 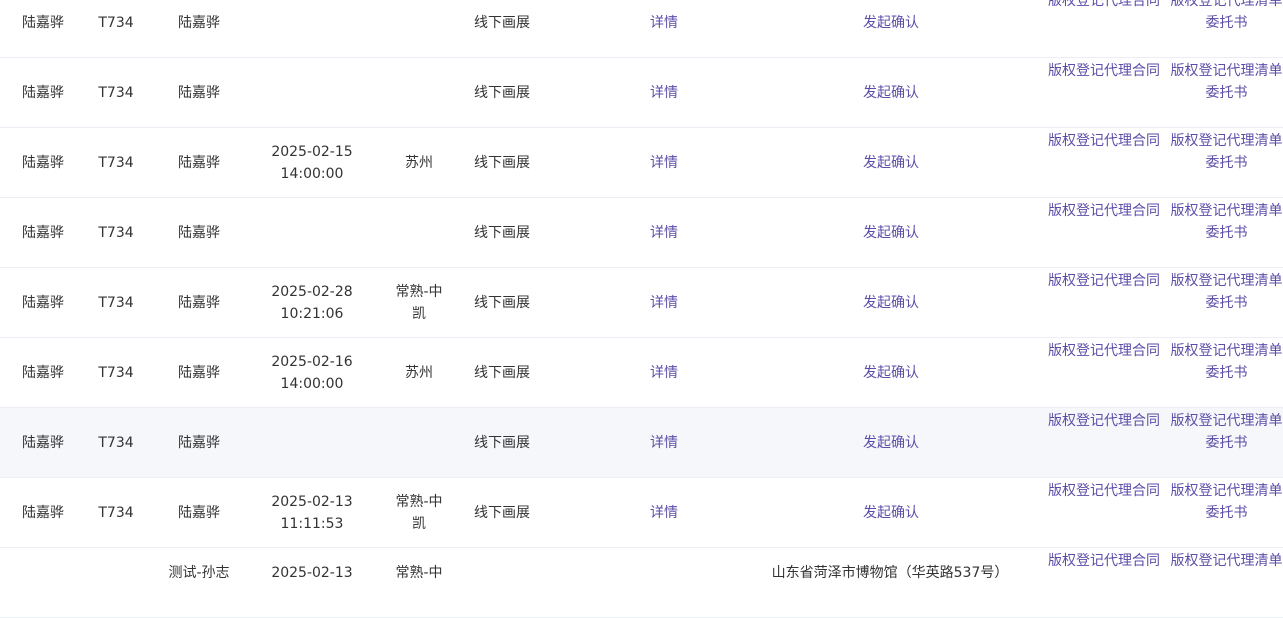 I want to click on time-cell: 2025-02-13, so click(x=312, y=573).